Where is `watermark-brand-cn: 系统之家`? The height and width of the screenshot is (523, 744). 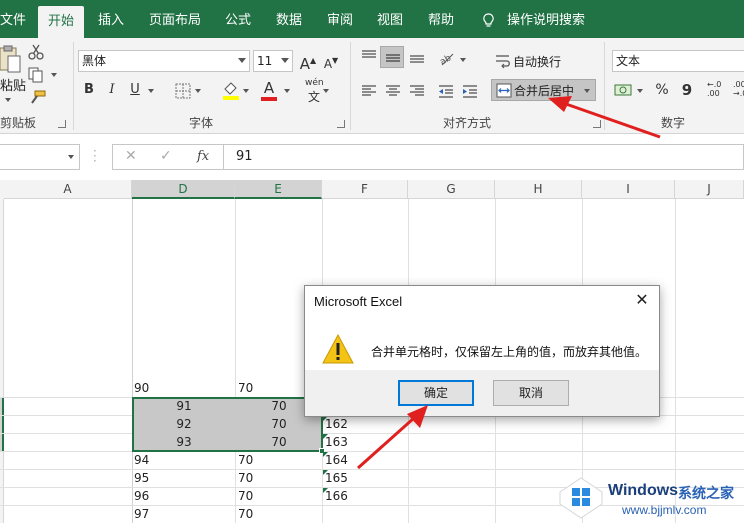 watermark-brand-cn: 系统之家 is located at coordinates (706, 494).